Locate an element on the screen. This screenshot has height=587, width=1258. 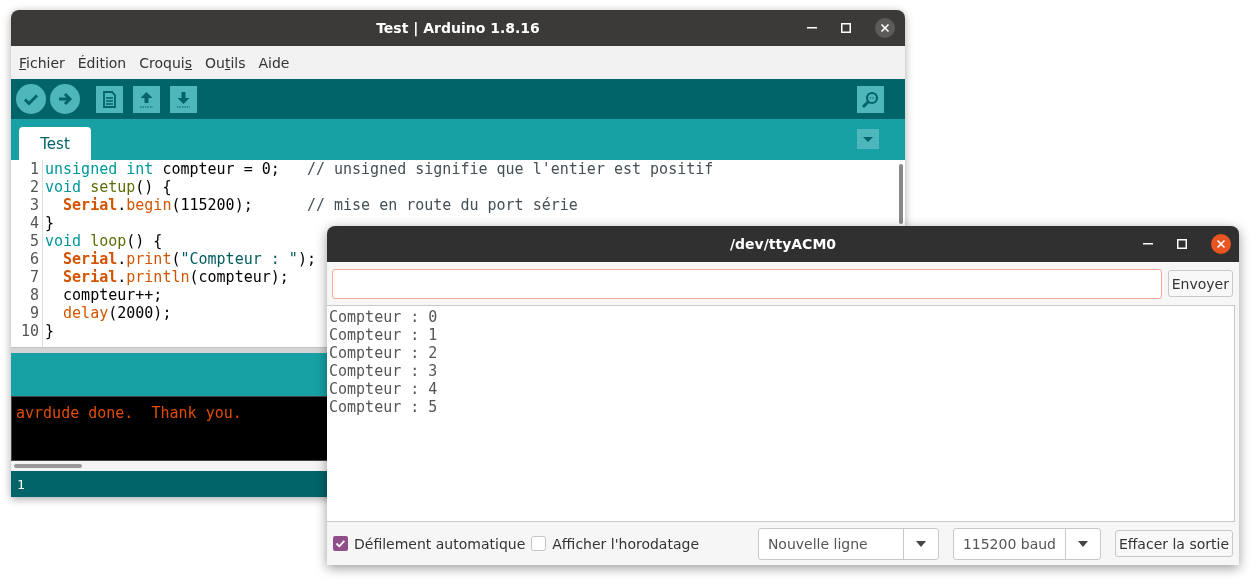
input-field is located at coordinates (747, 283).